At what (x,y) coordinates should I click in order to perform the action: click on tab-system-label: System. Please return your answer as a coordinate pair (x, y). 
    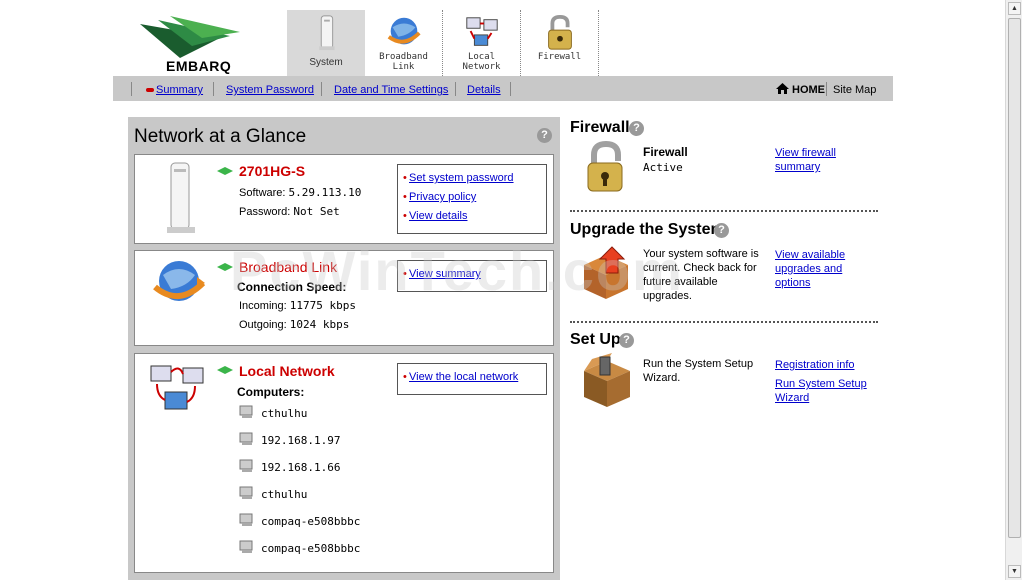
    Looking at the image, I should click on (326, 62).